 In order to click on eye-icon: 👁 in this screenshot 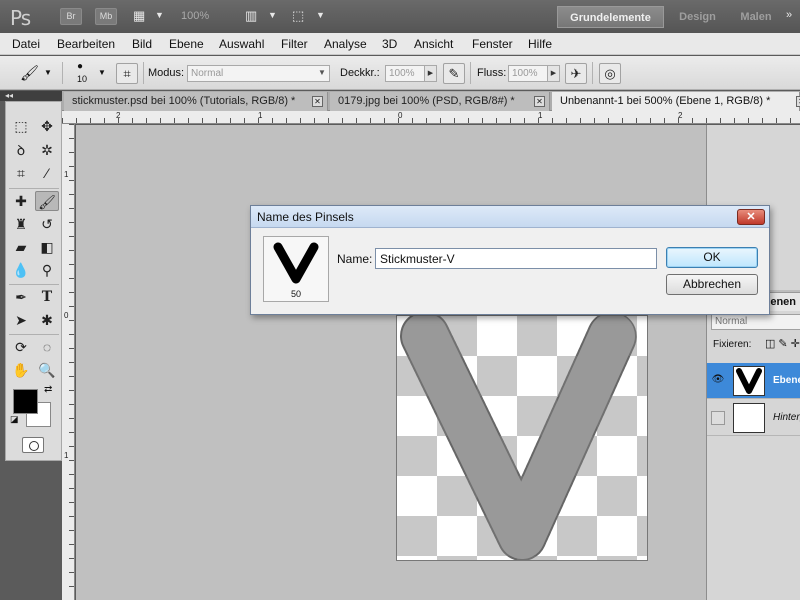, I will do `click(718, 381)`.